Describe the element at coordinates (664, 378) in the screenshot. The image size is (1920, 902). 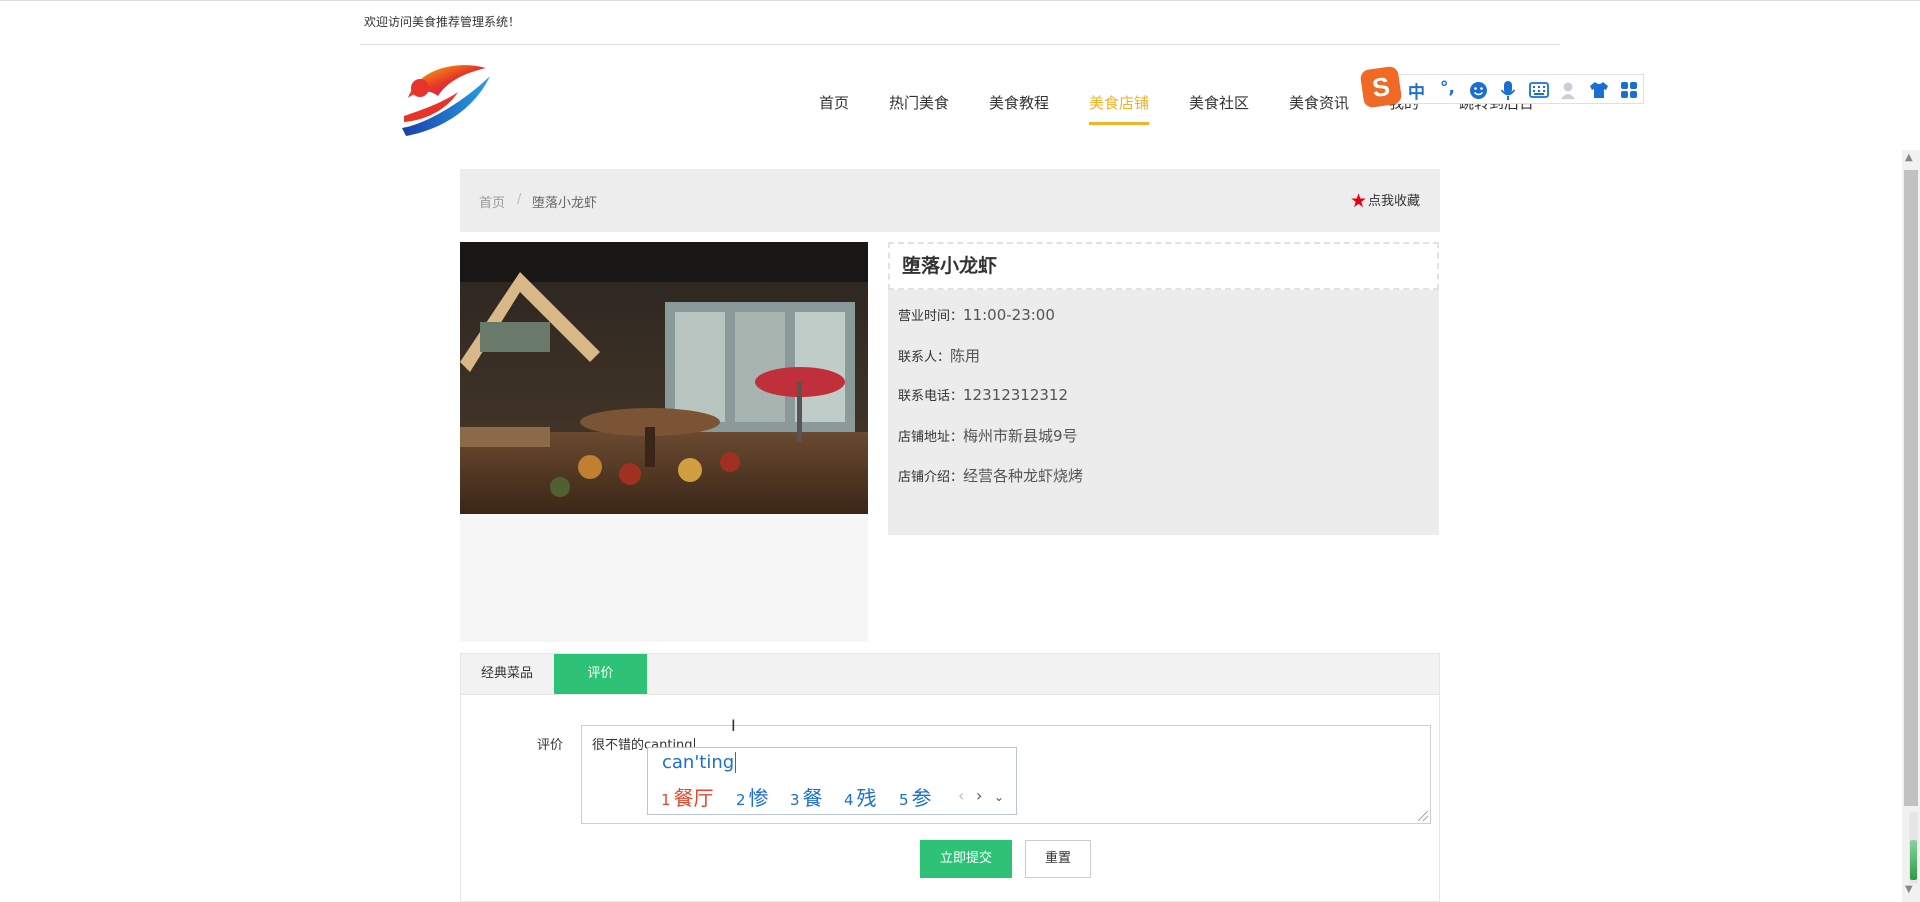
I see `shop-photo` at that location.